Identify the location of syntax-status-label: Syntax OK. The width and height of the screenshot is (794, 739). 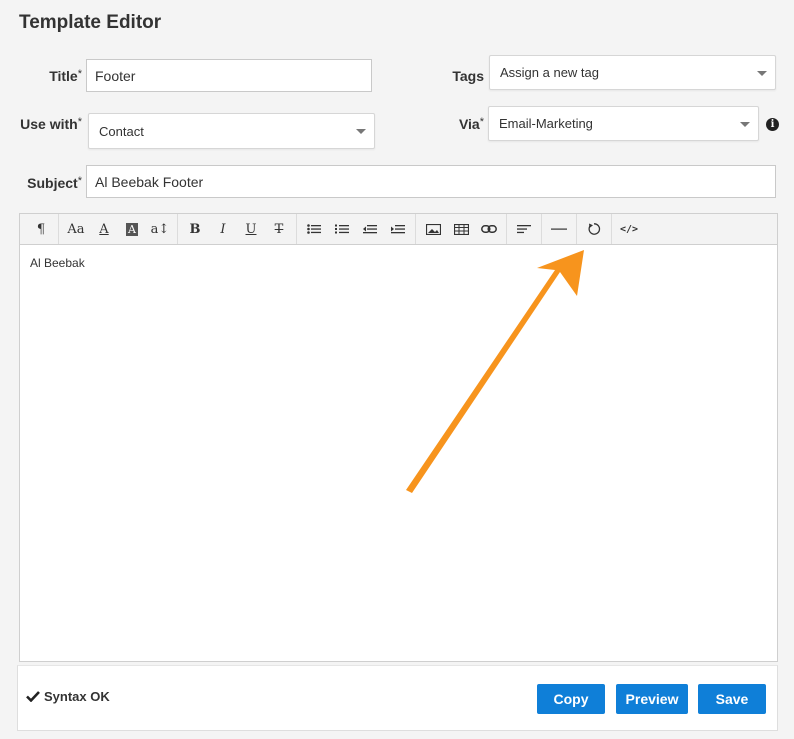
(77, 696).